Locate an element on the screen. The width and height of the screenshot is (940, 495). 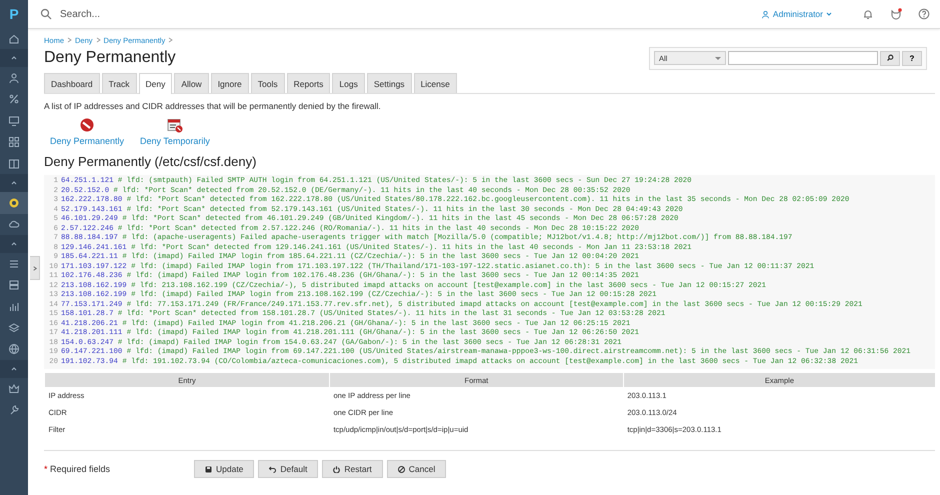
save-icon is located at coordinates (208, 469).